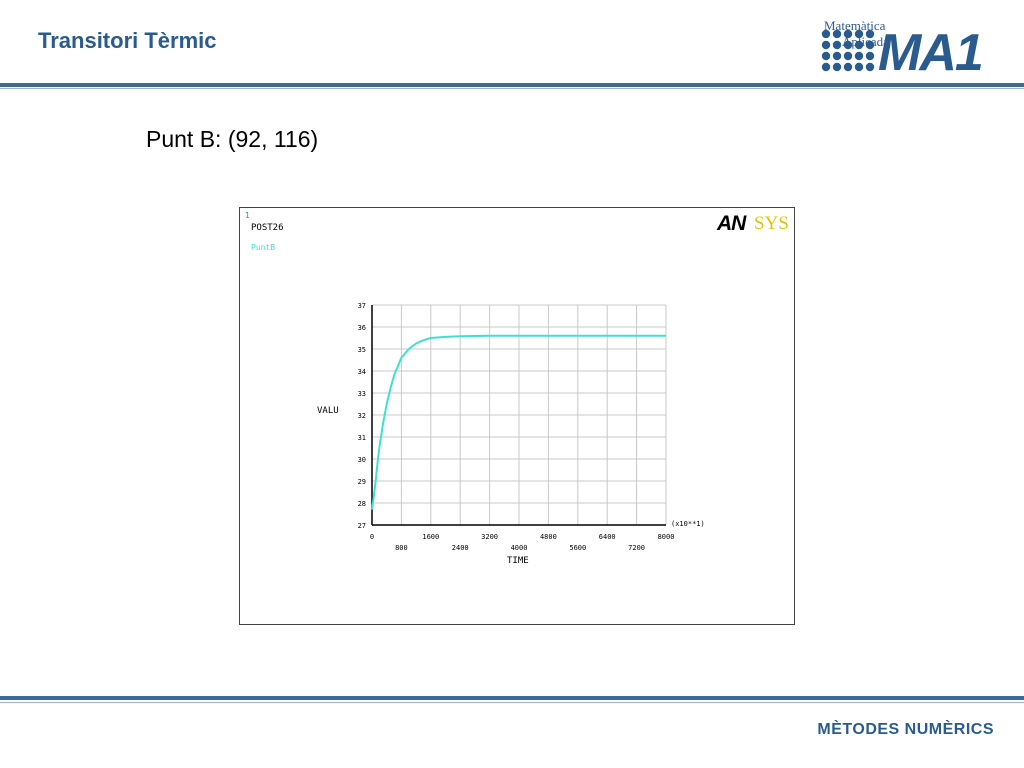  I want to click on footer-rule, so click(512, 698).